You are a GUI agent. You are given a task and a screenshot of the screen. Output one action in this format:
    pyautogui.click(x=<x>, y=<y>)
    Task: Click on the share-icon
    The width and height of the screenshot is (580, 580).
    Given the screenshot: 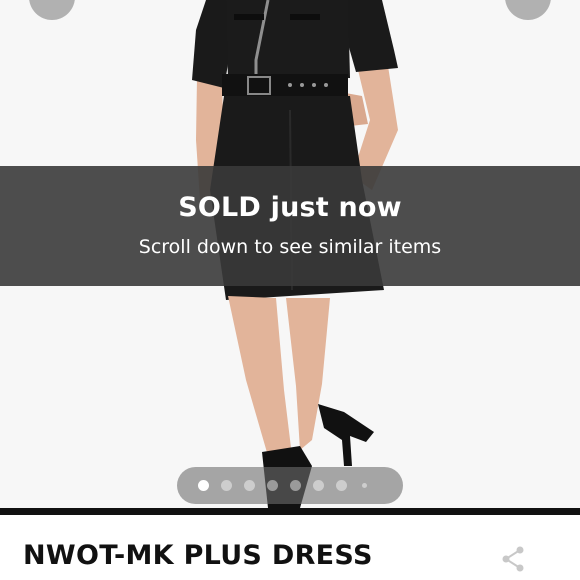 What is the action you would take?
    pyautogui.click(x=513, y=559)
    